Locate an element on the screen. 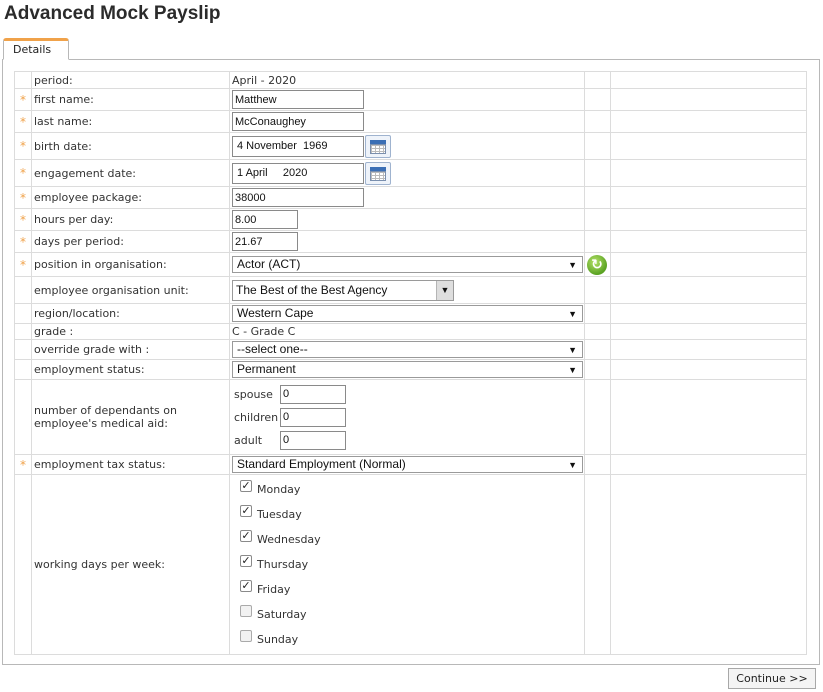 Image resolution: width=823 pixels, height=692 pixels. adult-label: adult is located at coordinates (248, 440).